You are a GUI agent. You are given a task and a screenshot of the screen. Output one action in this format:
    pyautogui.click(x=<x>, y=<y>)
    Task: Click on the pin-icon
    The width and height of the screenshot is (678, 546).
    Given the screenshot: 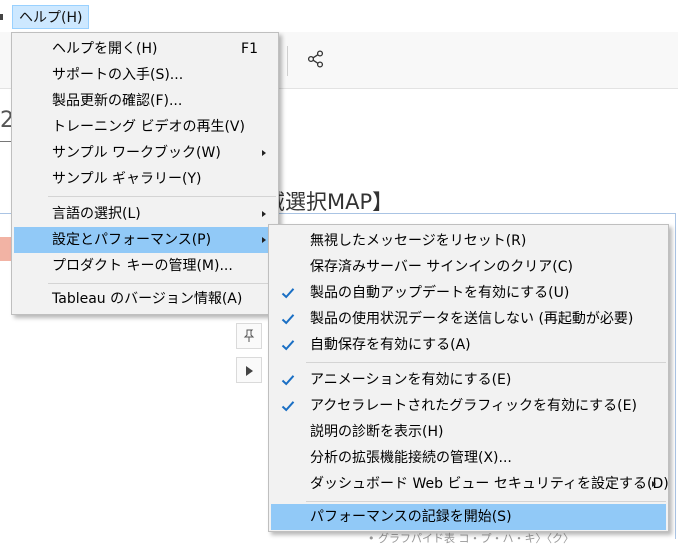 What is the action you would take?
    pyautogui.click(x=249, y=335)
    